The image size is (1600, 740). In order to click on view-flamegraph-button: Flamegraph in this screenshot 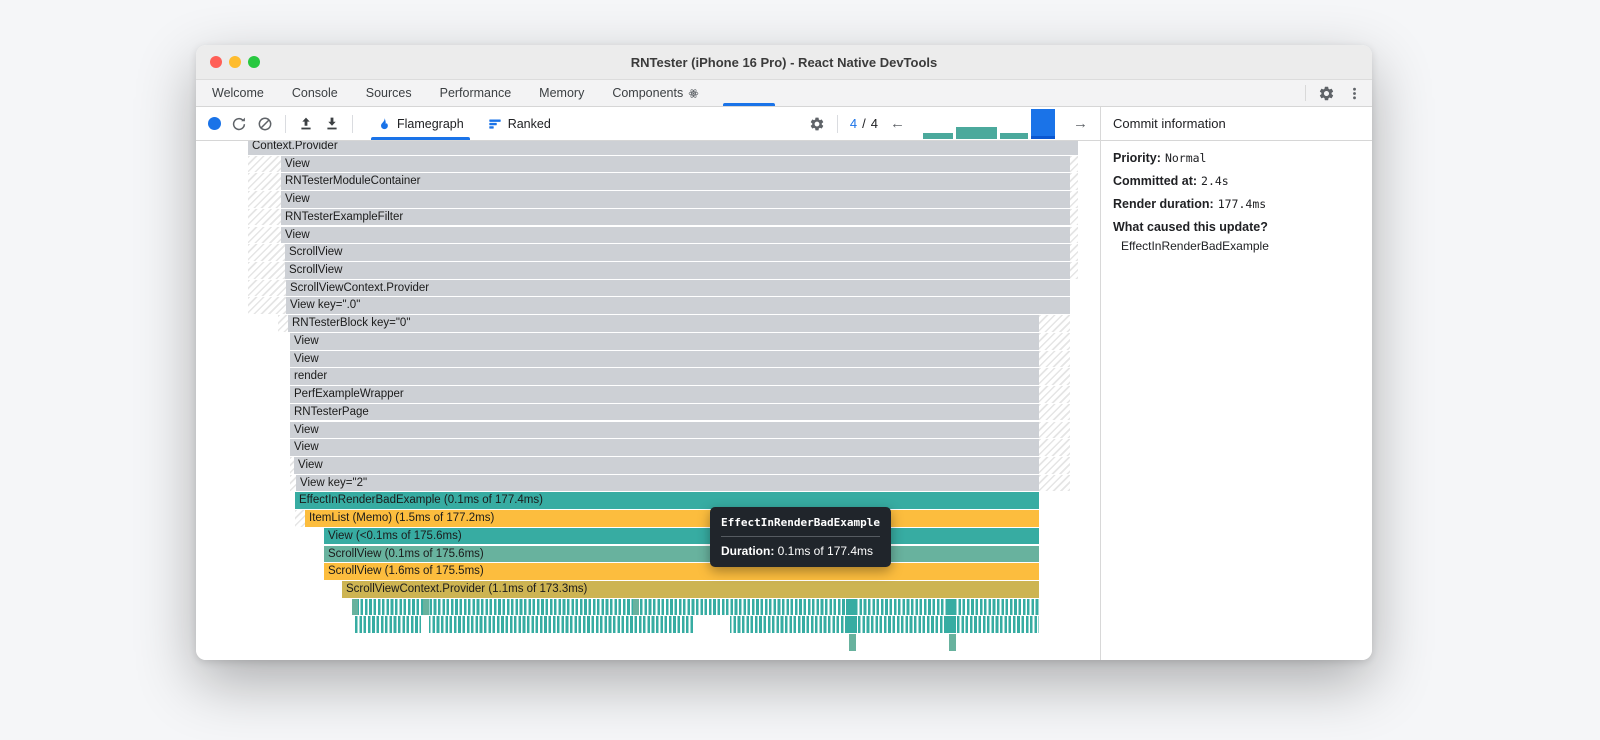, I will do `click(420, 123)`.